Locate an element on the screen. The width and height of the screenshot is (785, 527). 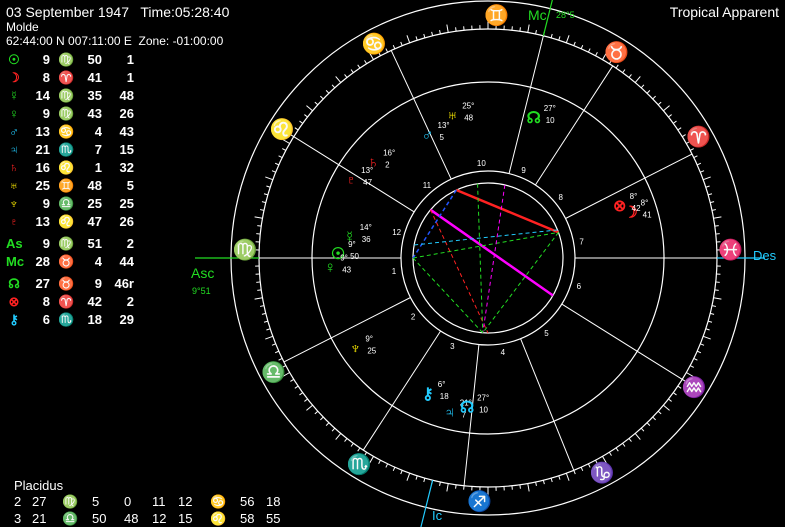
virgo-icon: ♍ is located at coordinates (245, 250).